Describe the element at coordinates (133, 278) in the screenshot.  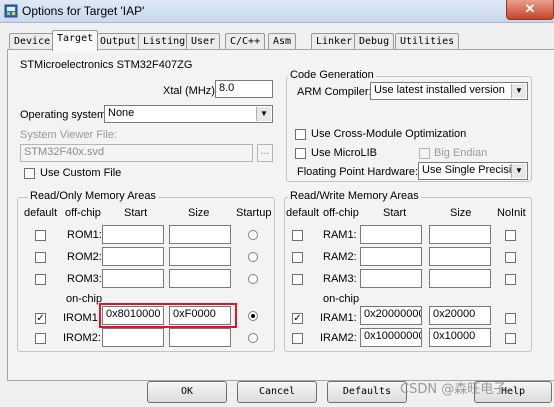
I see `rom3-start-input` at that location.